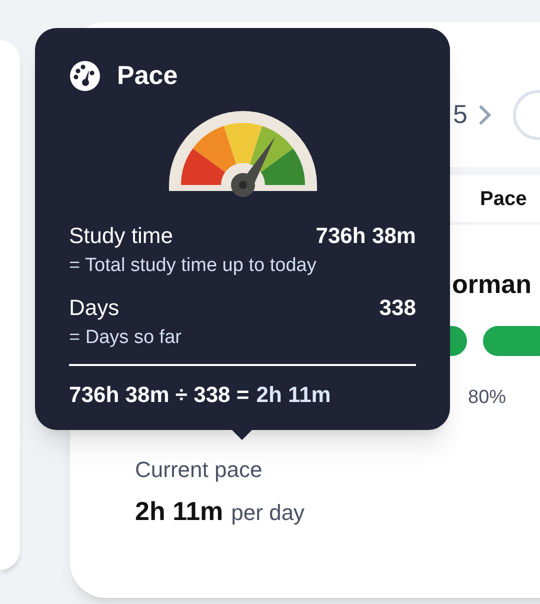 Image resolution: width=540 pixels, height=604 pixels. I want to click on current-pace-label: Current pace, so click(199, 470).